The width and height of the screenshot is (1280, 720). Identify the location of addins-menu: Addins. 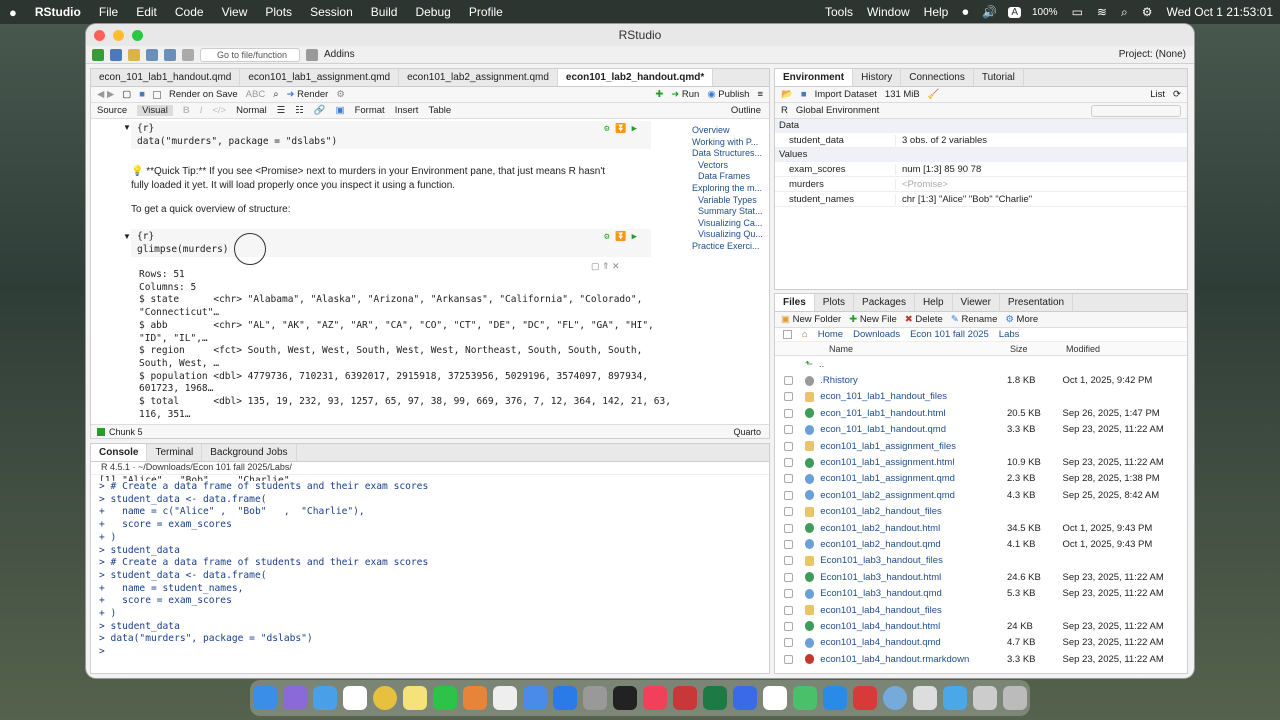
(339, 54).